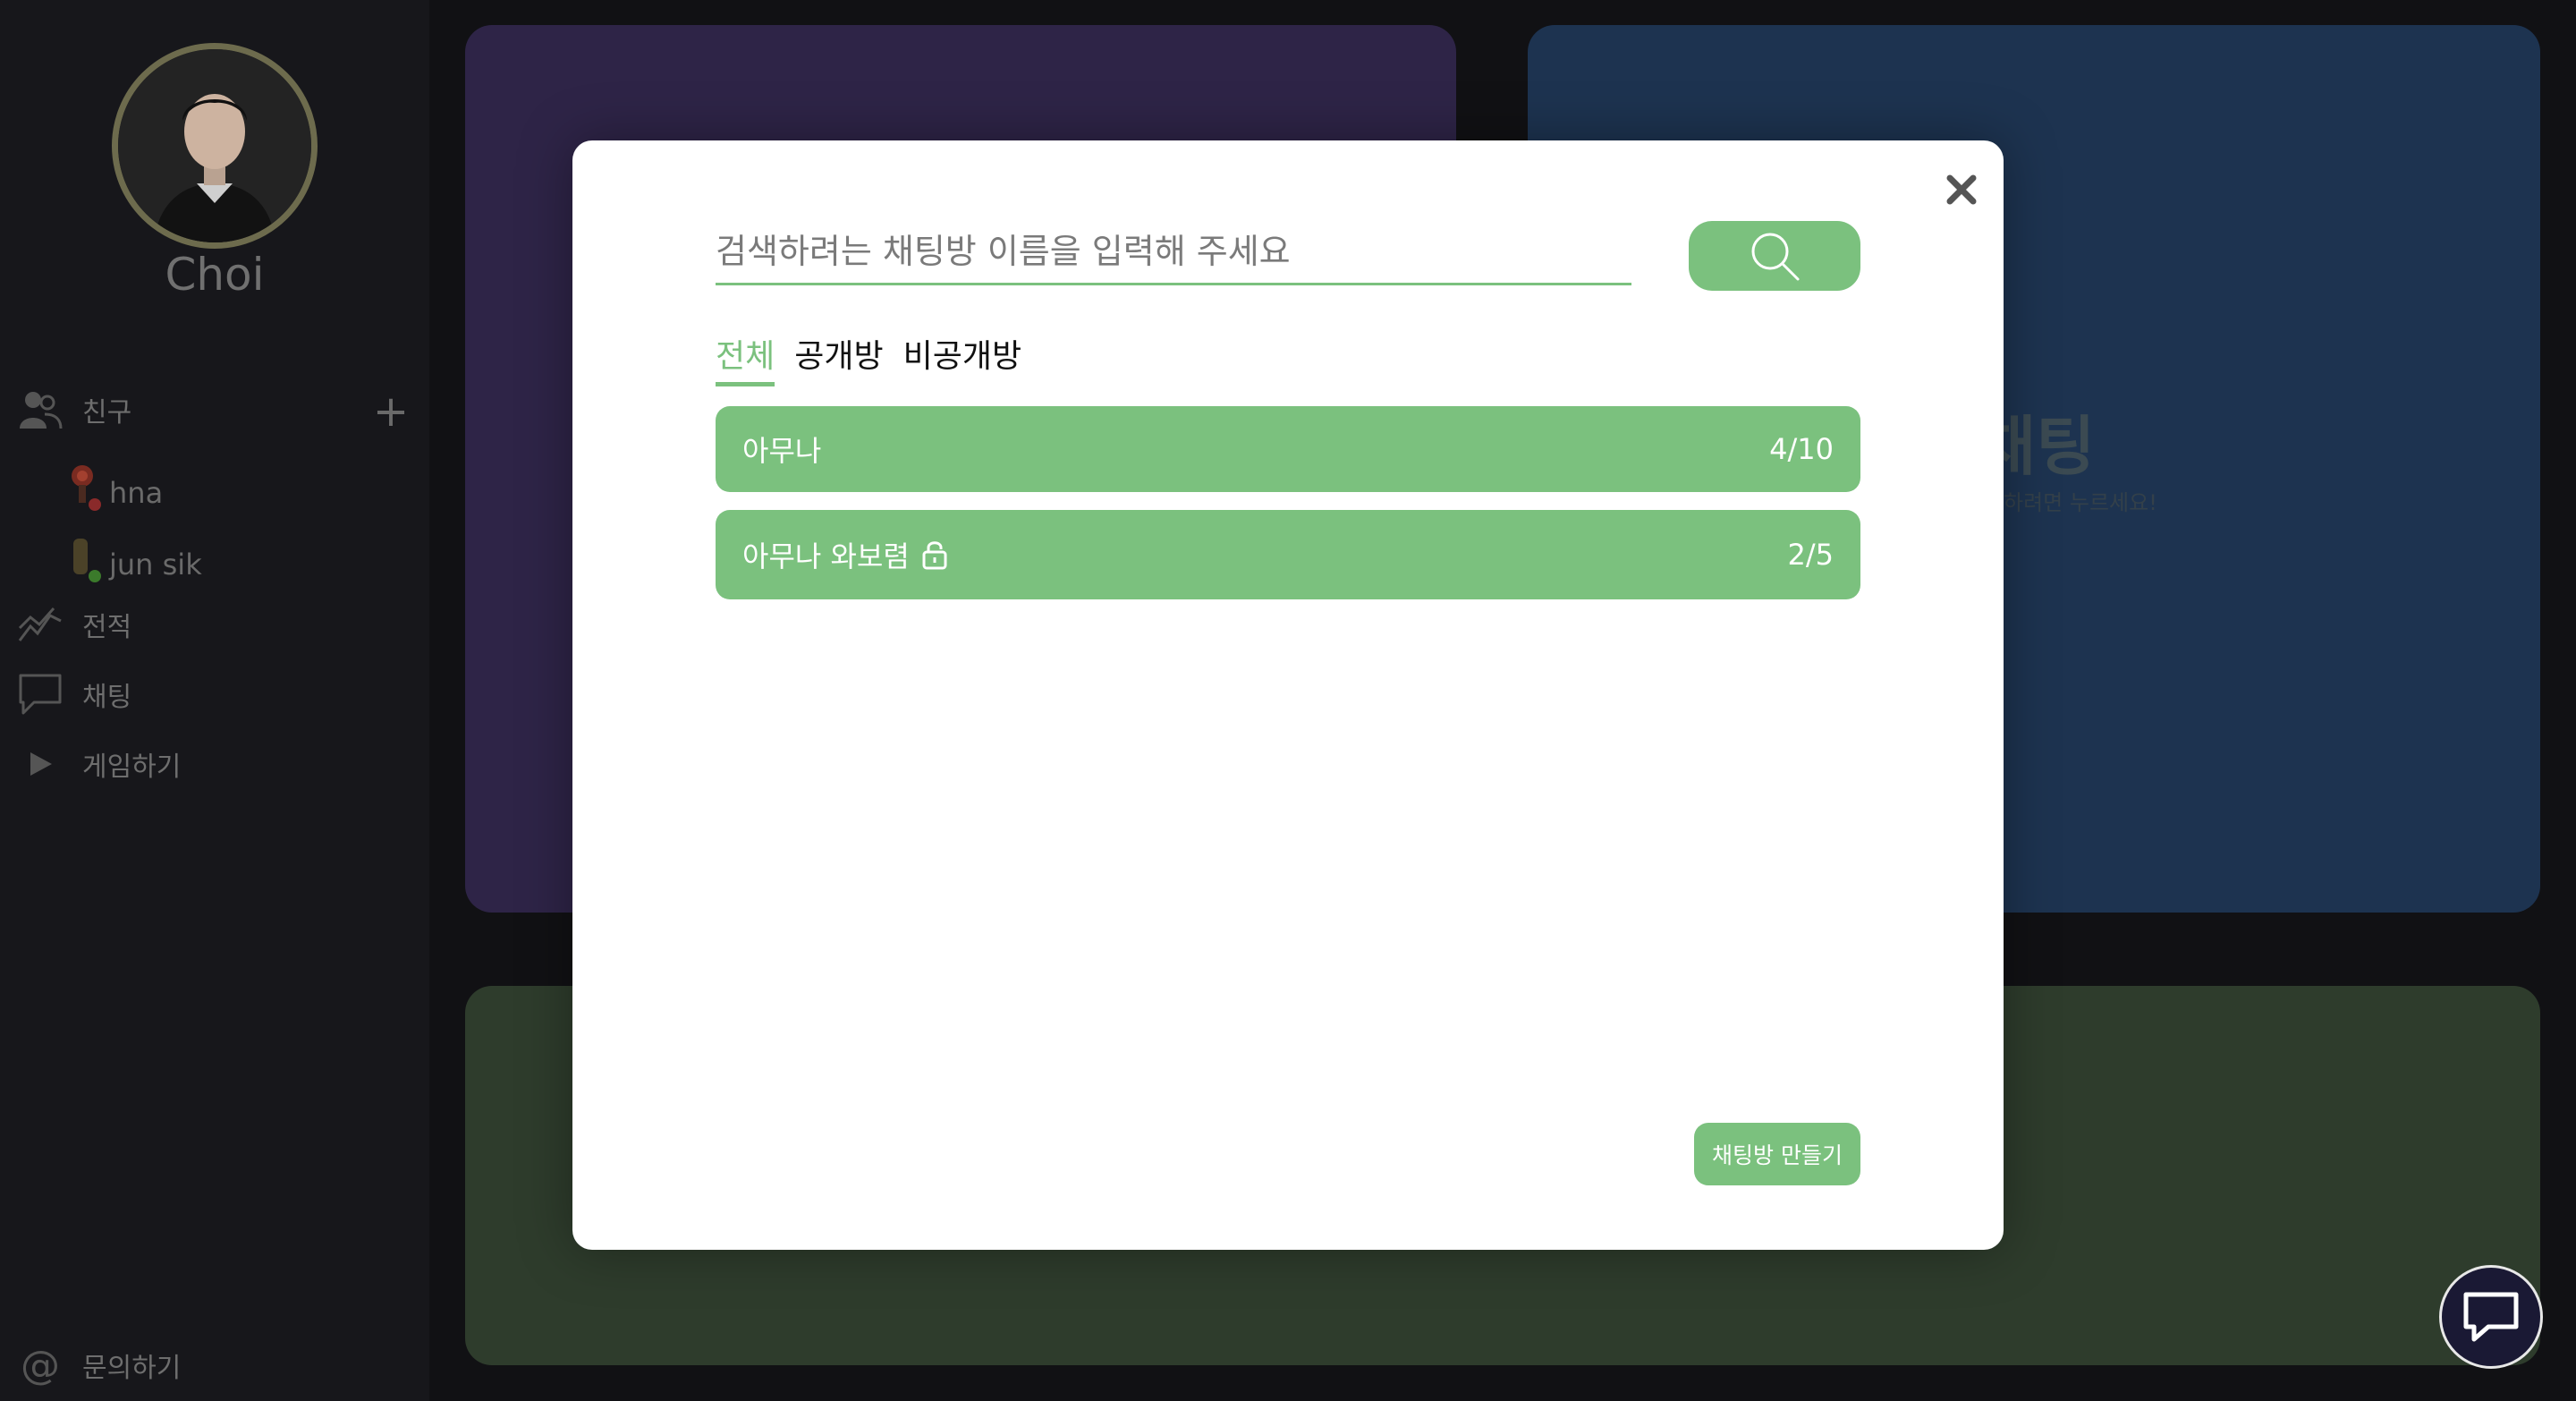  Describe the element at coordinates (40, 624) in the screenshot. I see `chart-line-icon` at that location.